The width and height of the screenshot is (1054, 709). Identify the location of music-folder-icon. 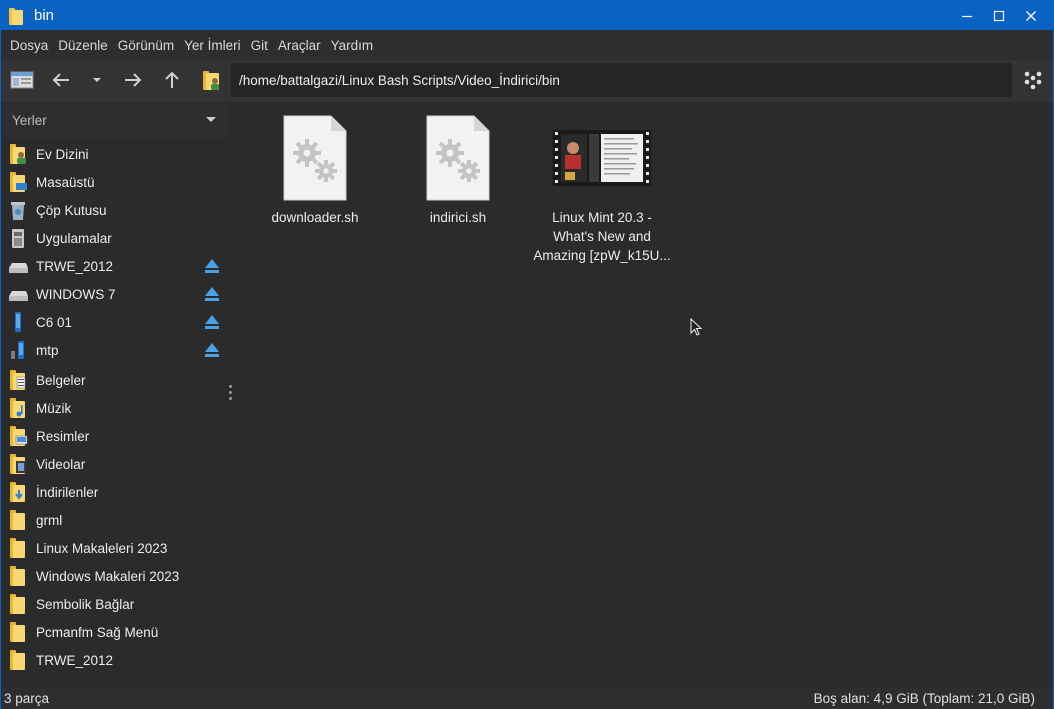
(17, 408).